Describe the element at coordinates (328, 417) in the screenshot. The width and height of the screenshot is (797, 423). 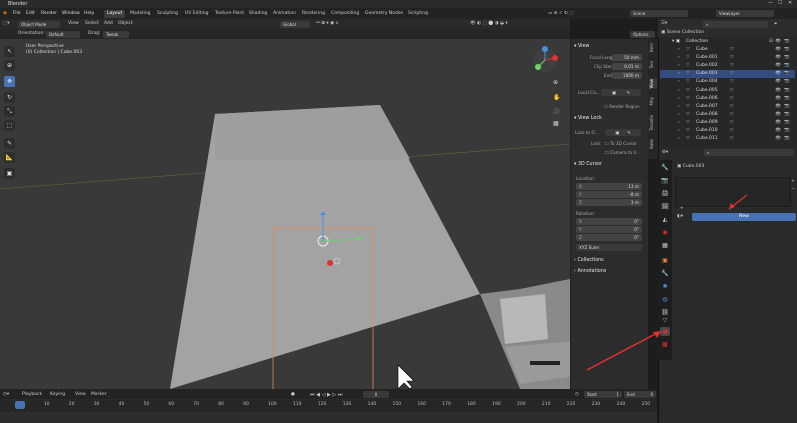
I see `timeline-track-area` at that location.